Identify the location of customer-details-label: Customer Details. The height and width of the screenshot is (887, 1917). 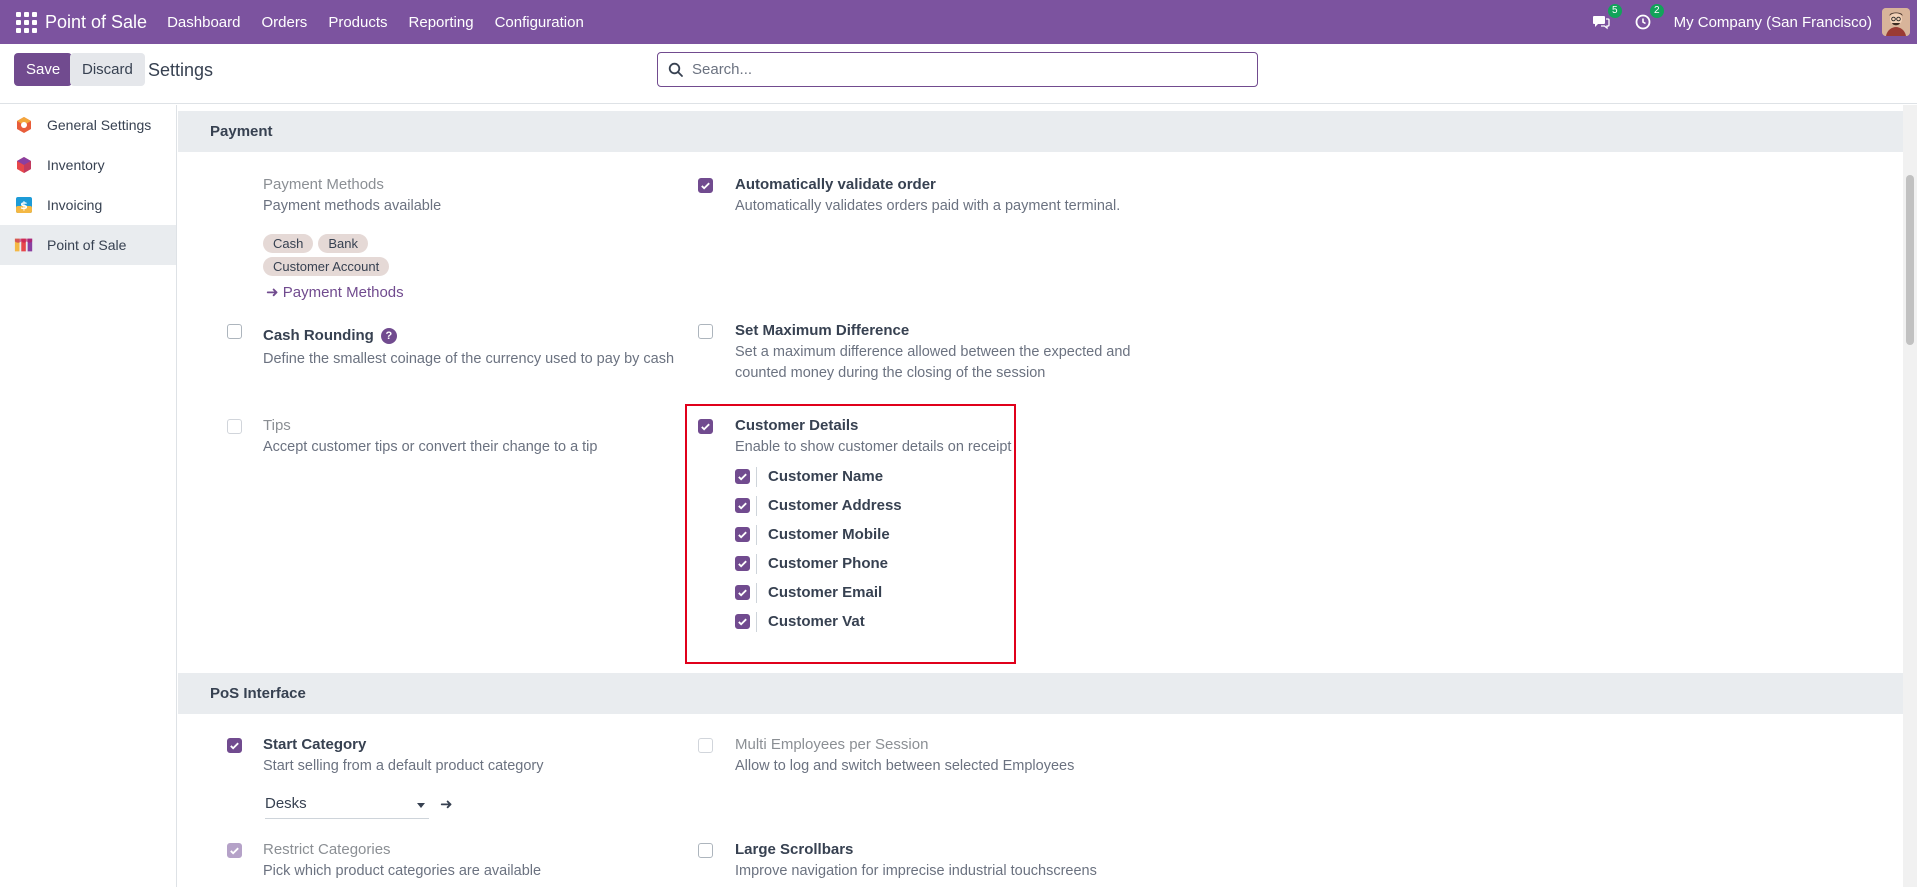
(796, 425).